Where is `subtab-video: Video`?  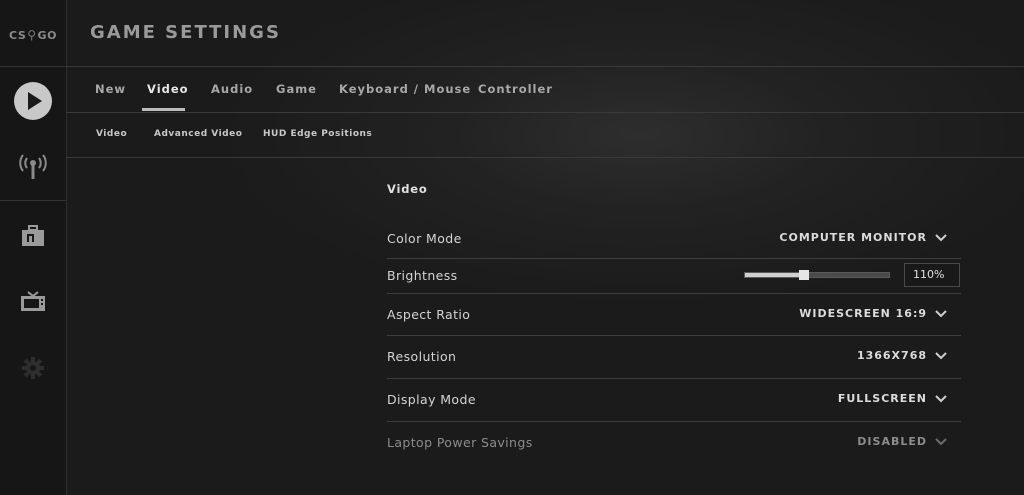 subtab-video: Video is located at coordinates (111, 134).